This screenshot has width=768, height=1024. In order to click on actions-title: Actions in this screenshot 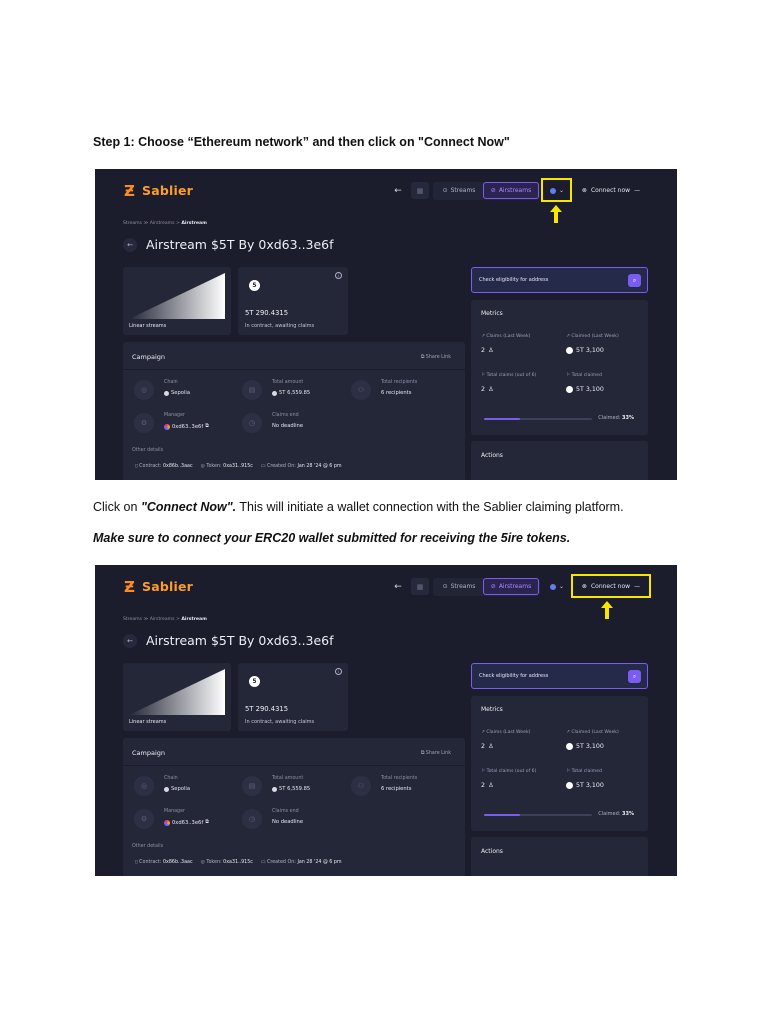, I will do `click(492, 455)`.